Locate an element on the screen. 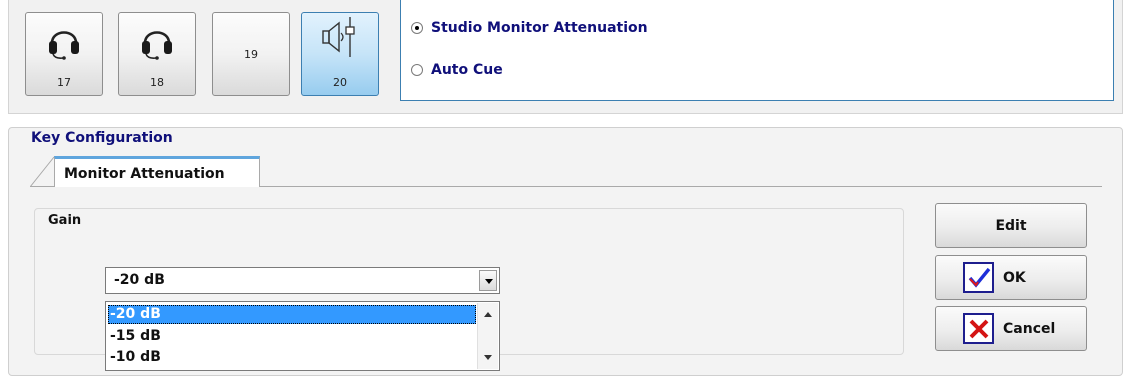  key-number: 19 is located at coordinates (251, 54).